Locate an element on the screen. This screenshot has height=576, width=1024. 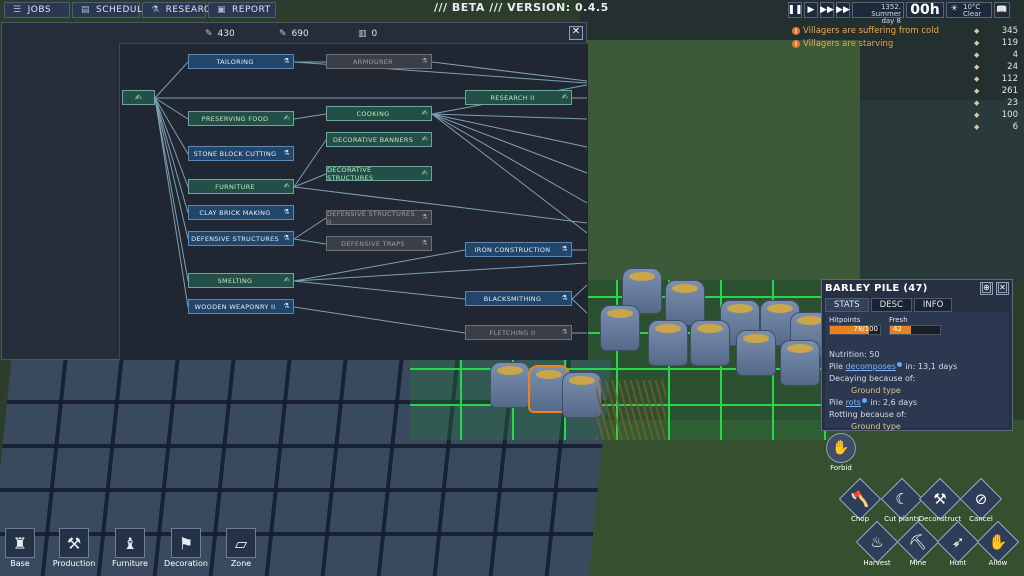
list-icon: ☰ is located at coordinates (17, 10).